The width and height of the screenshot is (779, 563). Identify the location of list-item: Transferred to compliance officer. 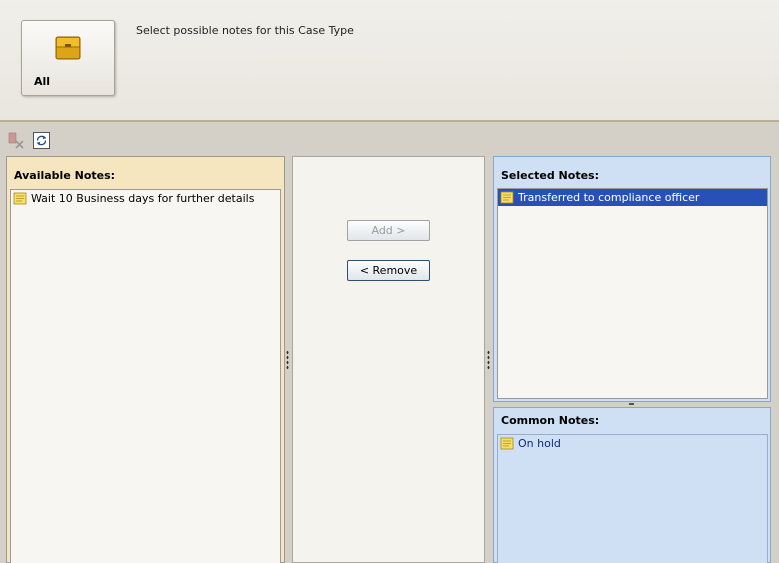
(632, 197).